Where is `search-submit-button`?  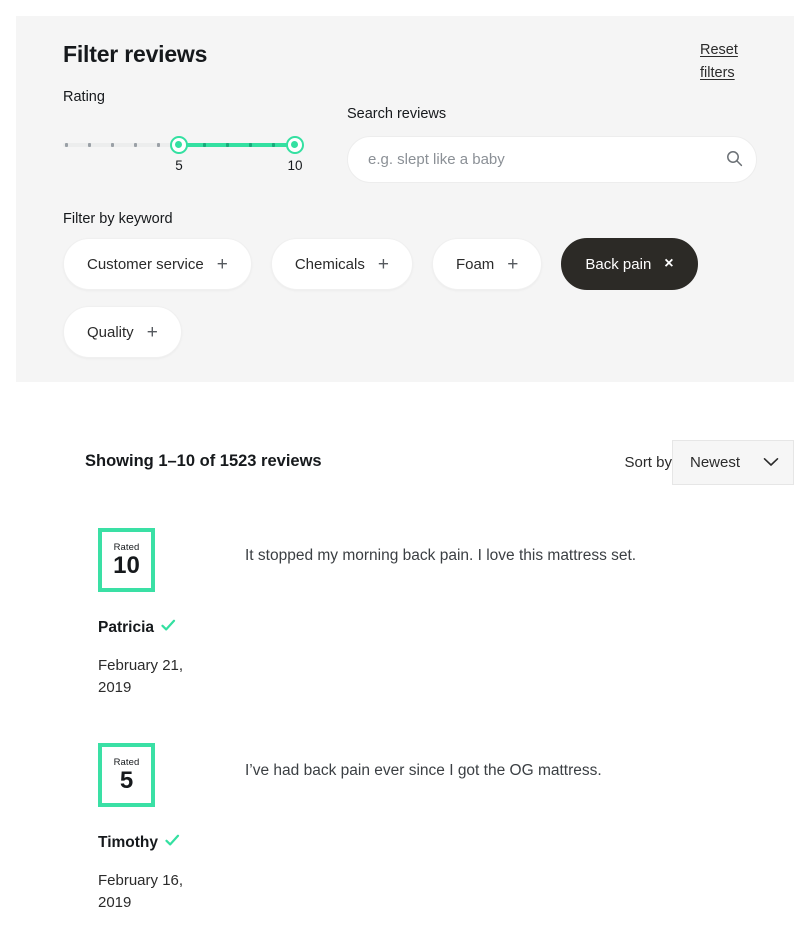 search-submit-button is located at coordinates (734, 159).